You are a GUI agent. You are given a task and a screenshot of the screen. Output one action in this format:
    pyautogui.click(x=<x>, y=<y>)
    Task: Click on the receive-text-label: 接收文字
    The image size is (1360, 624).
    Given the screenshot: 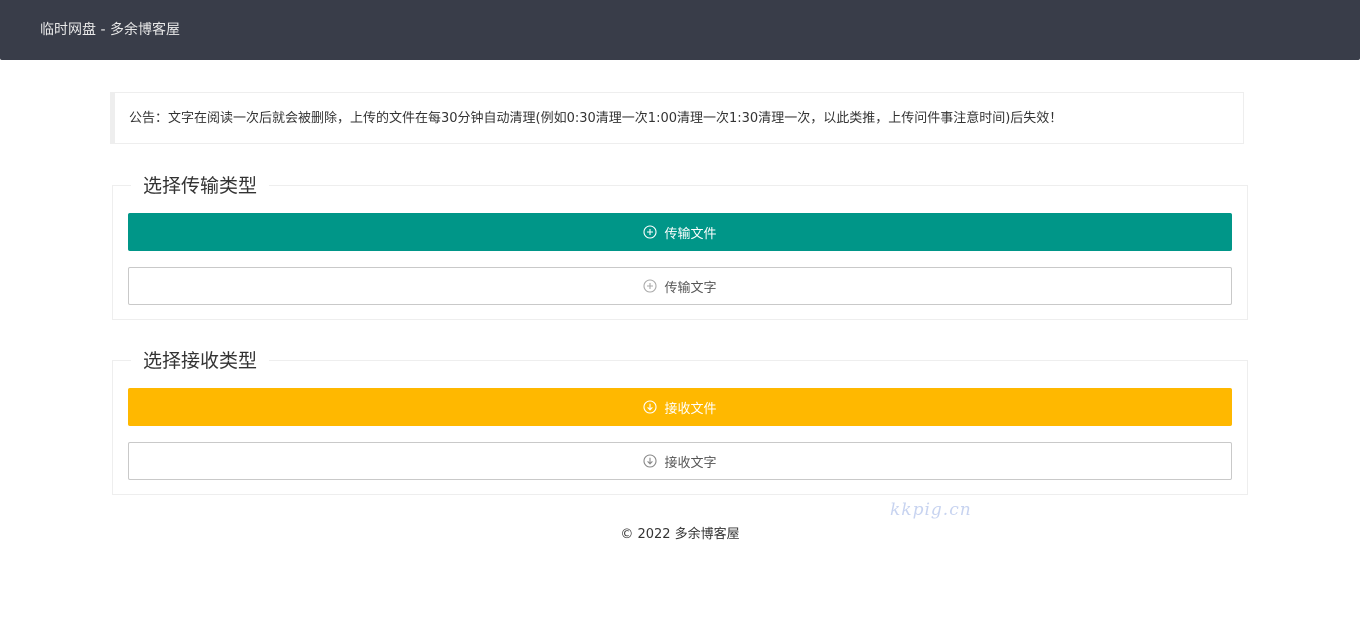 What is the action you would take?
    pyautogui.click(x=690, y=463)
    